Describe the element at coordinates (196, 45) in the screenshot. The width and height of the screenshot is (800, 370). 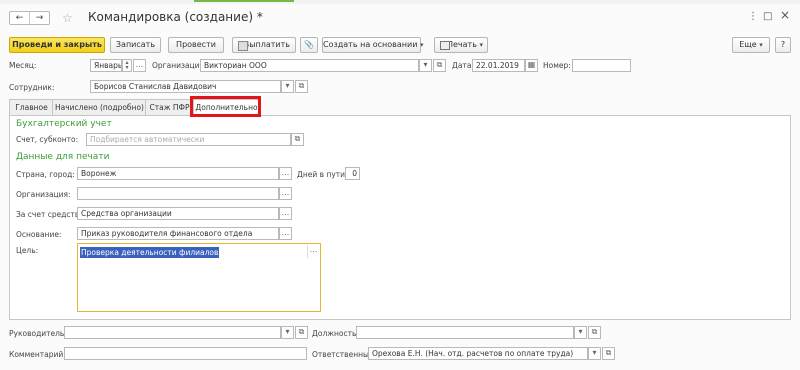
I see `post-button: Провести` at that location.